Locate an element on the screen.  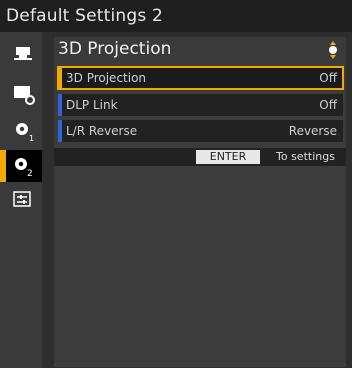
title-bar: Default Settings 2 is located at coordinates (176, 16).